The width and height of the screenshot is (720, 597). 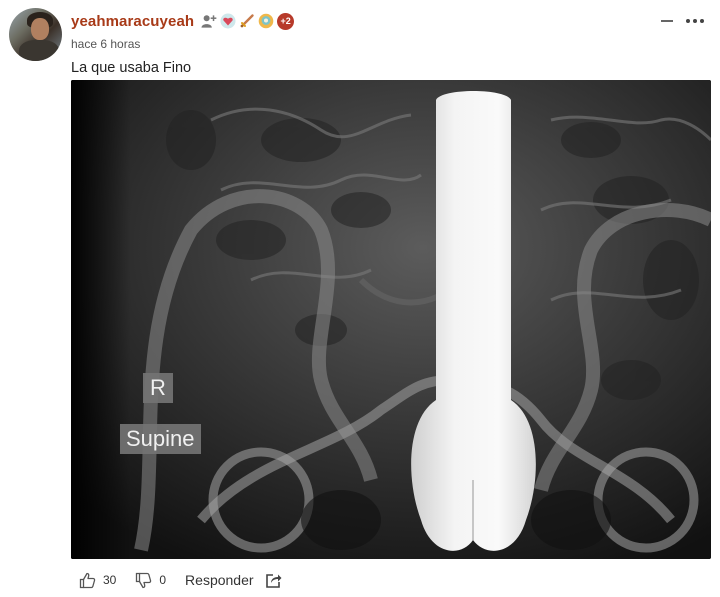 I want to click on share-icon, so click(x=273, y=580).